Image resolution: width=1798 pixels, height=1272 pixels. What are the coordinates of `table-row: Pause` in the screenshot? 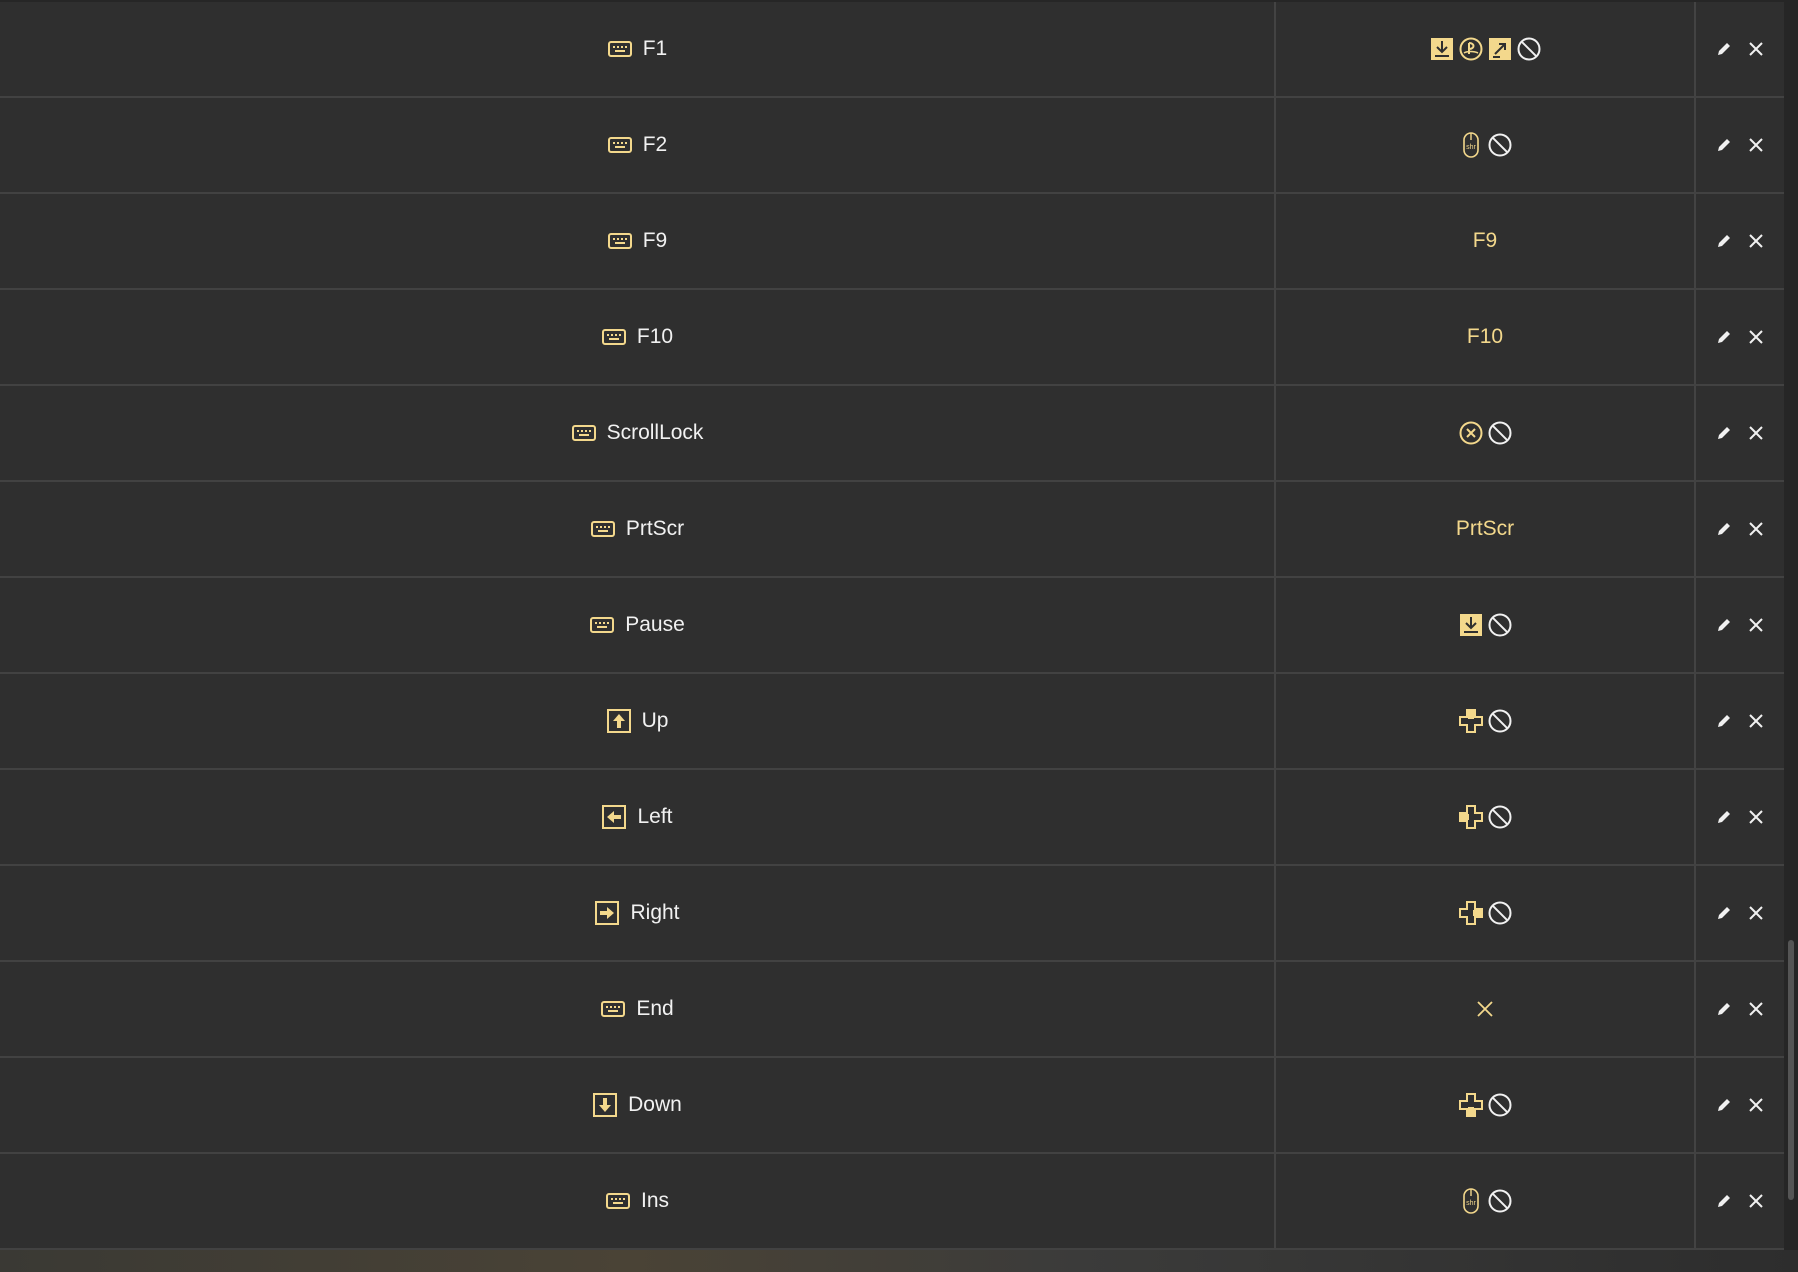 It's located at (892, 626).